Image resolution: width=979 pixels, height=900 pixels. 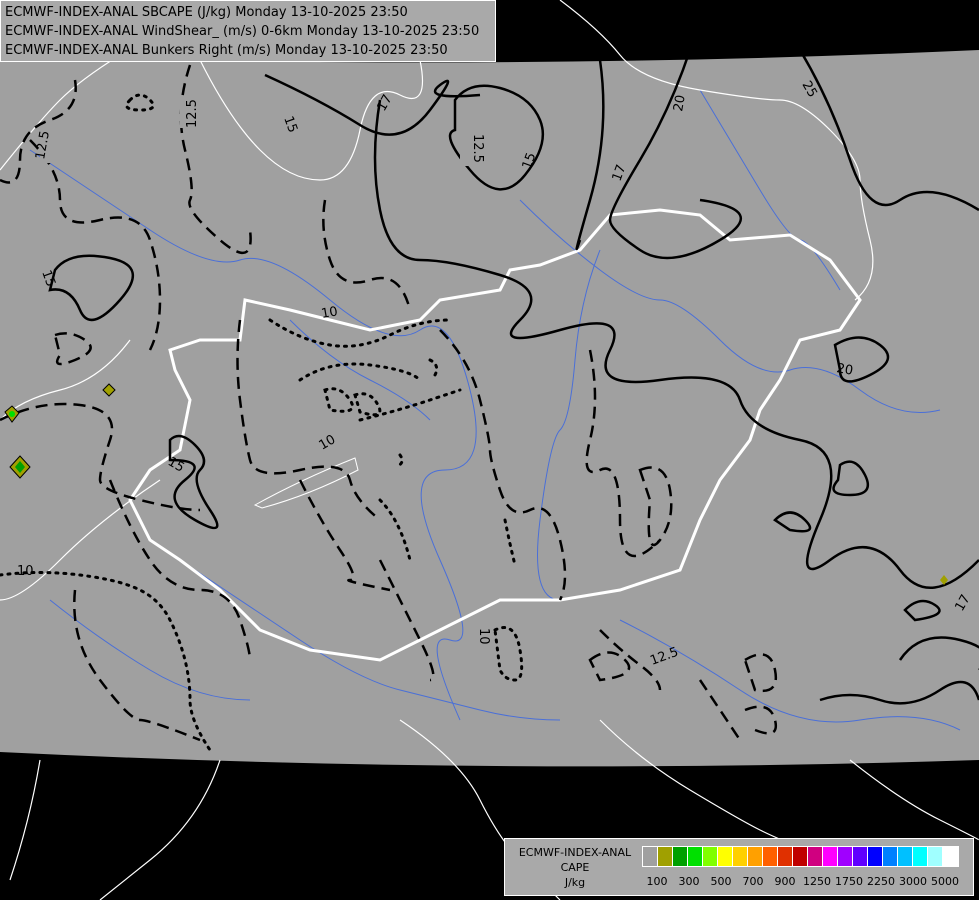 I want to click on legend-unit: J/kg, so click(x=575, y=882).